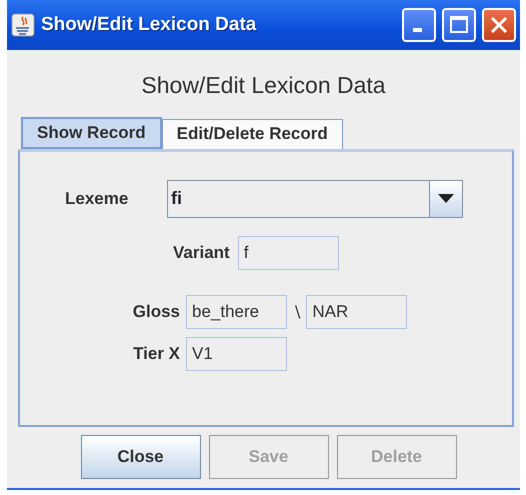 Image resolution: width=526 pixels, height=495 pixels. I want to click on field-label: Tier X, so click(156, 353).